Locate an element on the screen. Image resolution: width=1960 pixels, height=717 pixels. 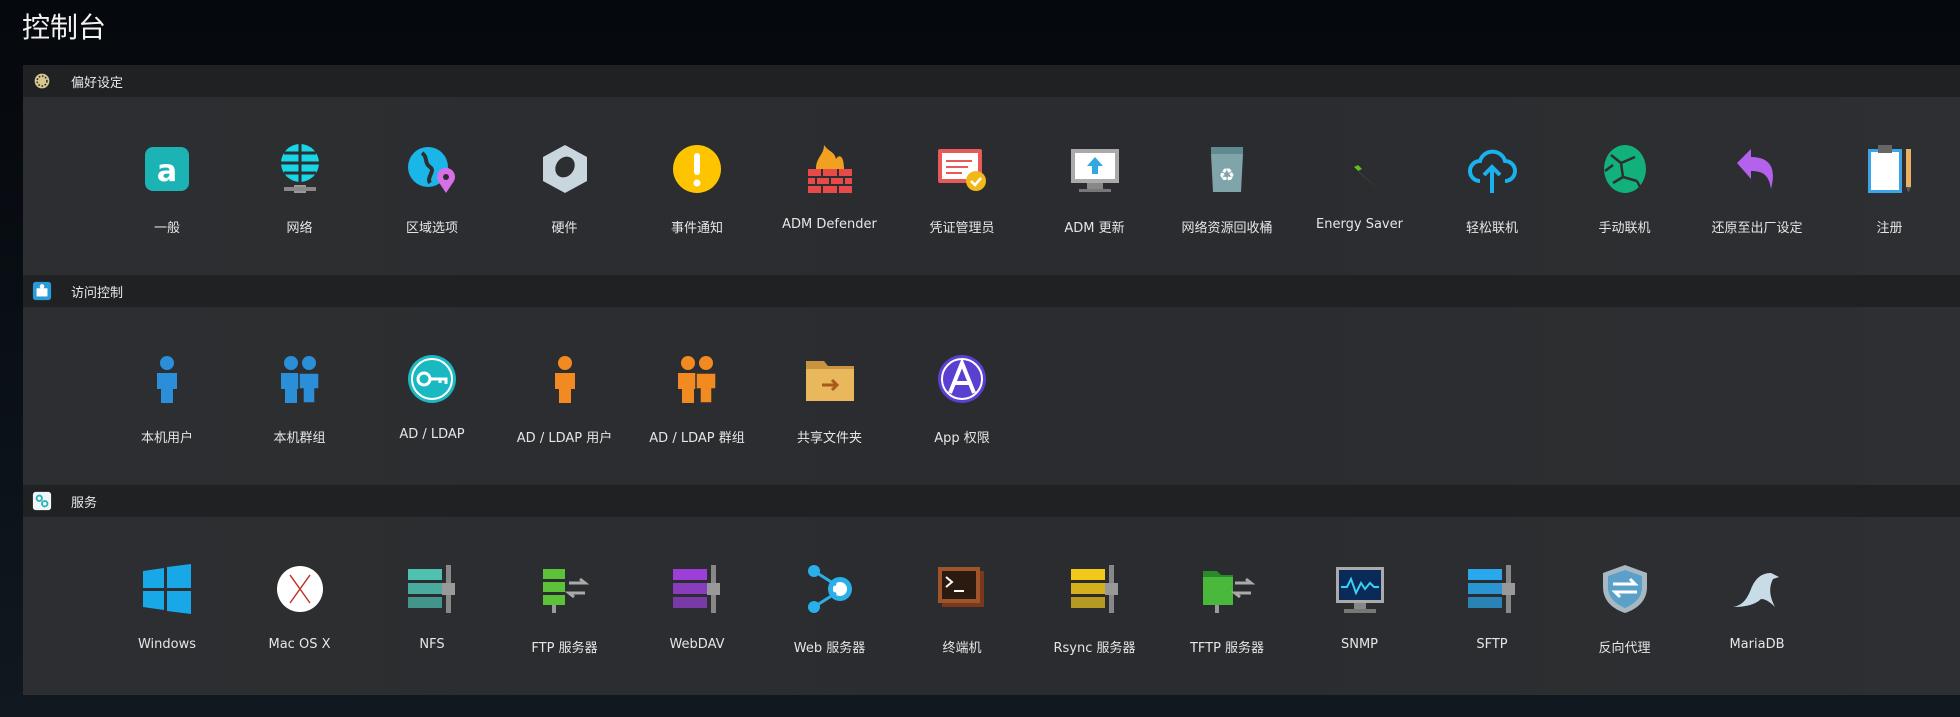
item-label: SNMP is located at coordinates (1359, 644).